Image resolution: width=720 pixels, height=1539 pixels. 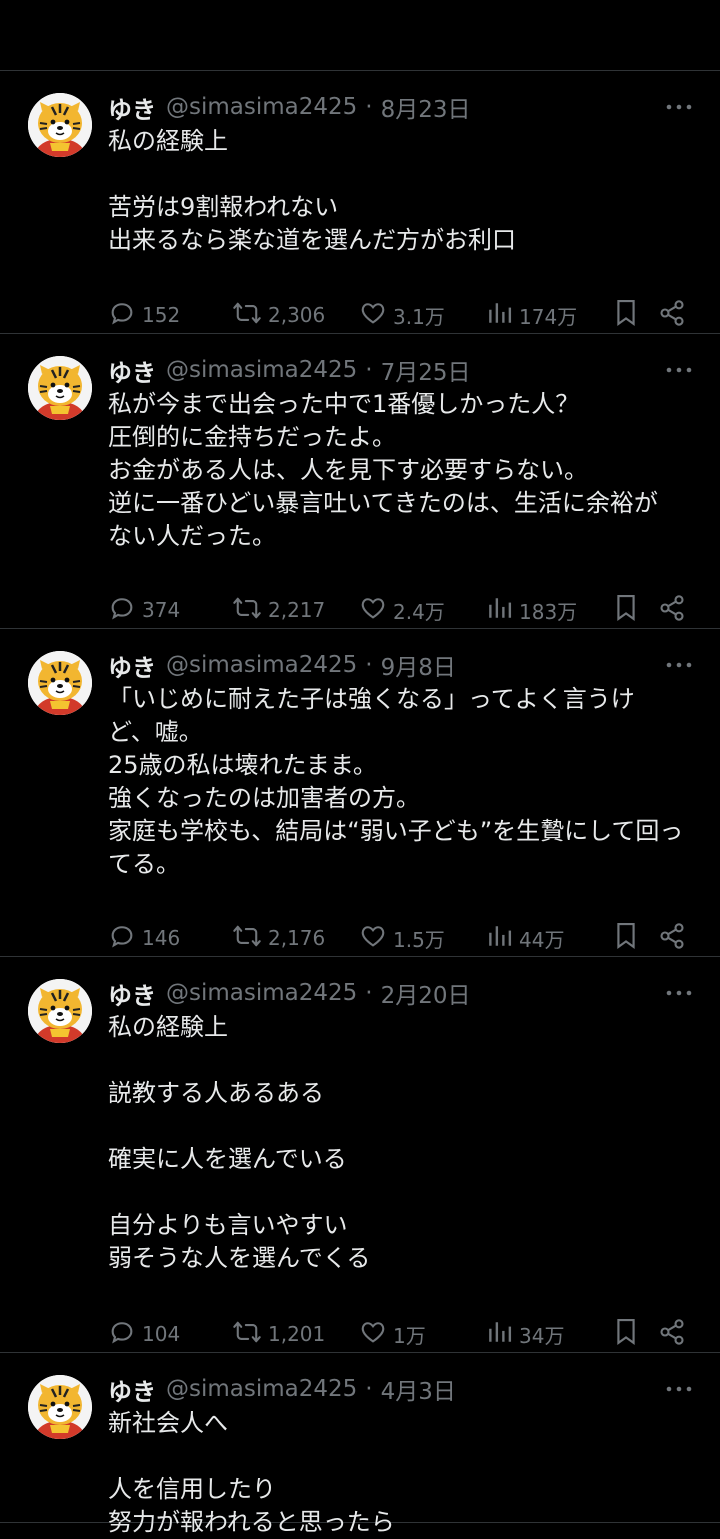 What do you see at coordinates (542, 939) in the screenshot?
I see `view-count: 44万` at bounding box center [542, 939].